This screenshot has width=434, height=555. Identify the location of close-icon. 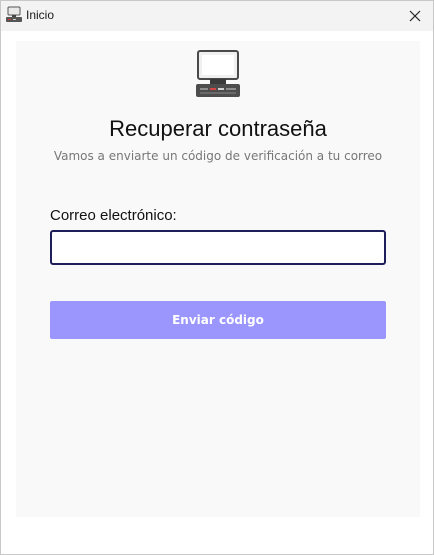
(415, 16).